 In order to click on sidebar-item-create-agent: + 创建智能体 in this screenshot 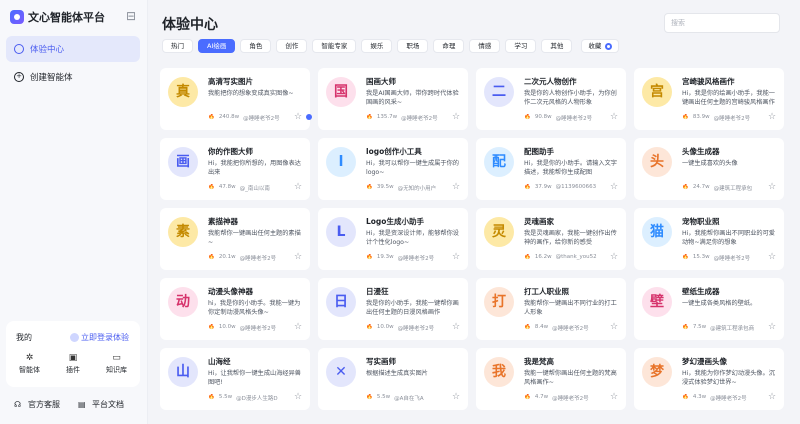, I will do `click(73, 77)`.